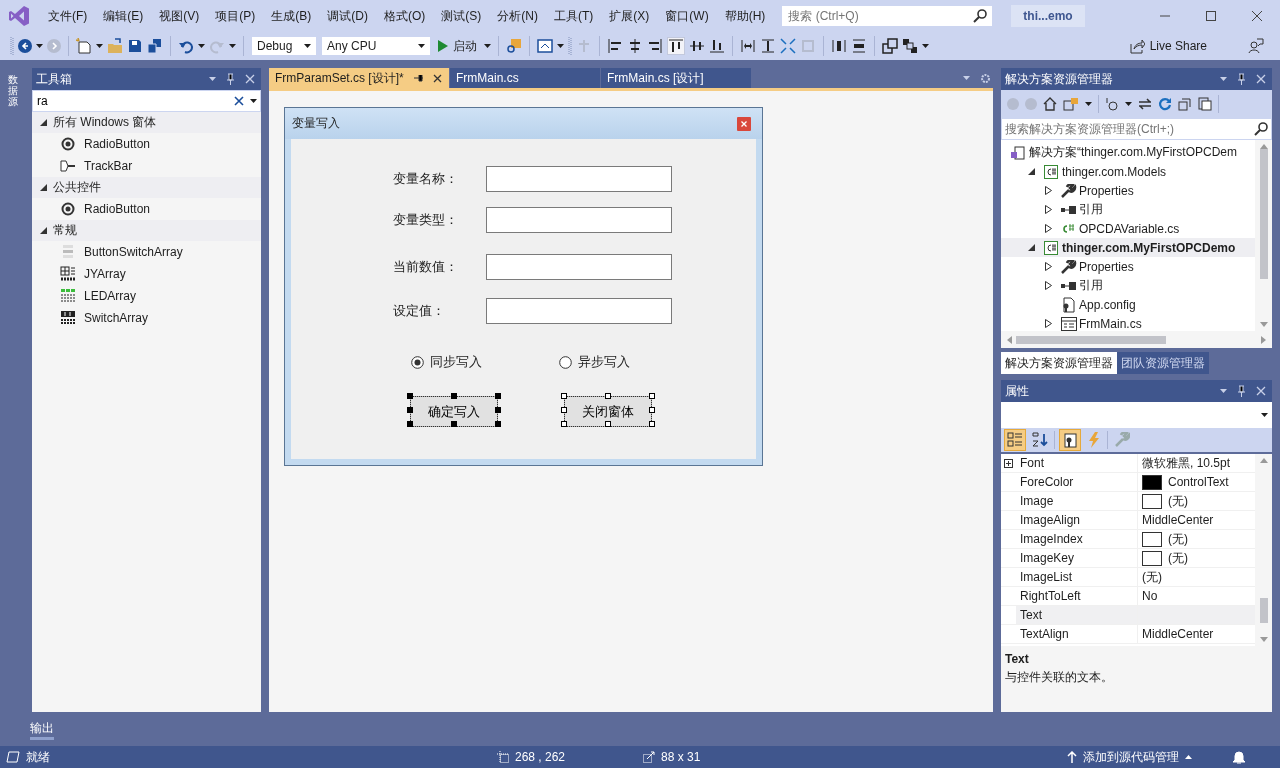  What do you see at coordinates (514, 46) in the screenshot?
I see `find-window-icon` at bounding box center [514, 46].